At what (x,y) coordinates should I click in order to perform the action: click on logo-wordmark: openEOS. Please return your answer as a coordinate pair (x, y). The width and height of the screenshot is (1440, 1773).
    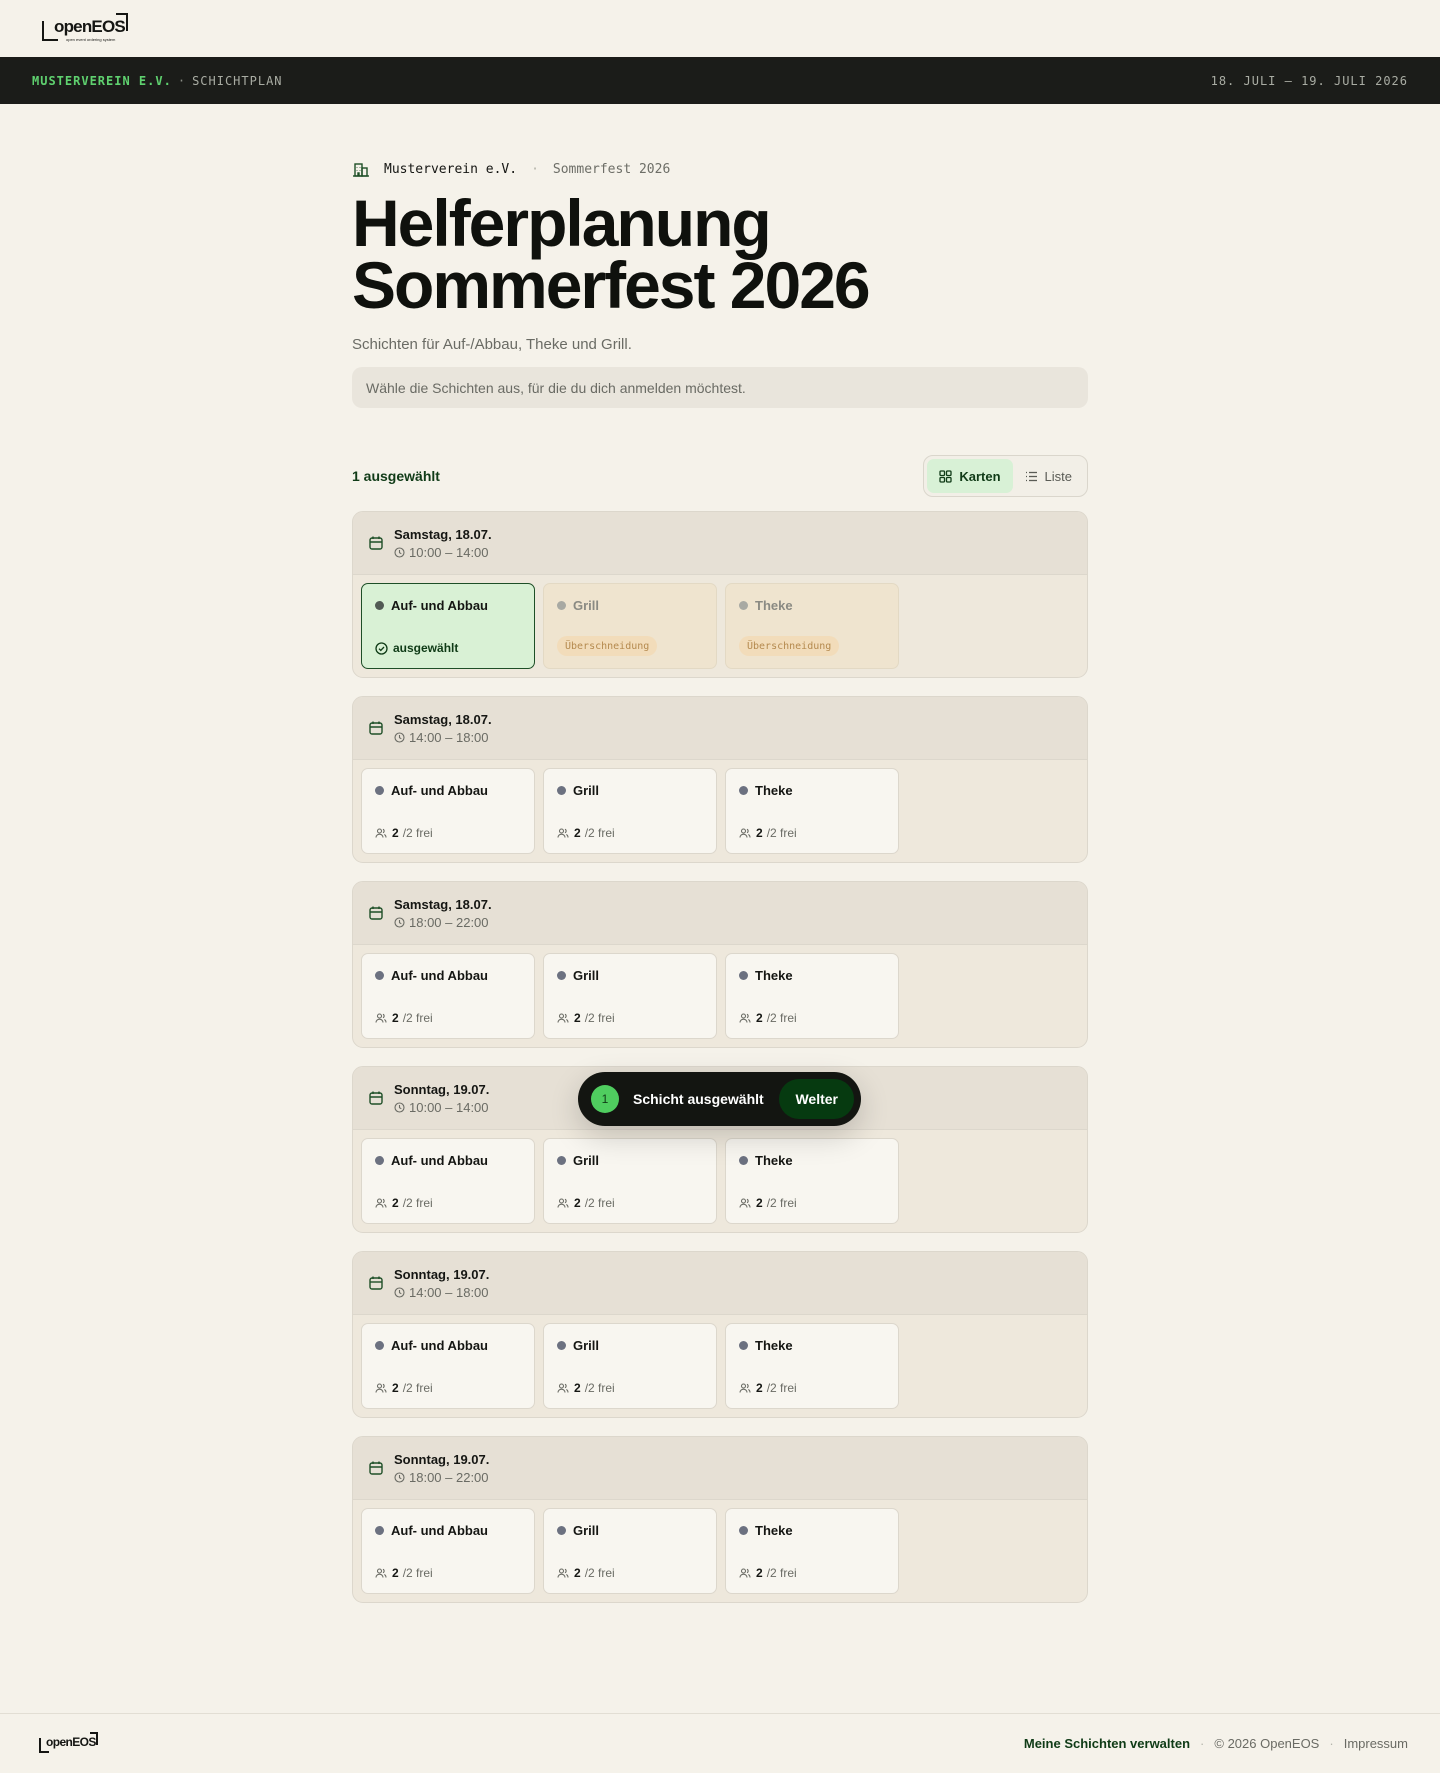
    Looking at the image, I should click on (90, 26).